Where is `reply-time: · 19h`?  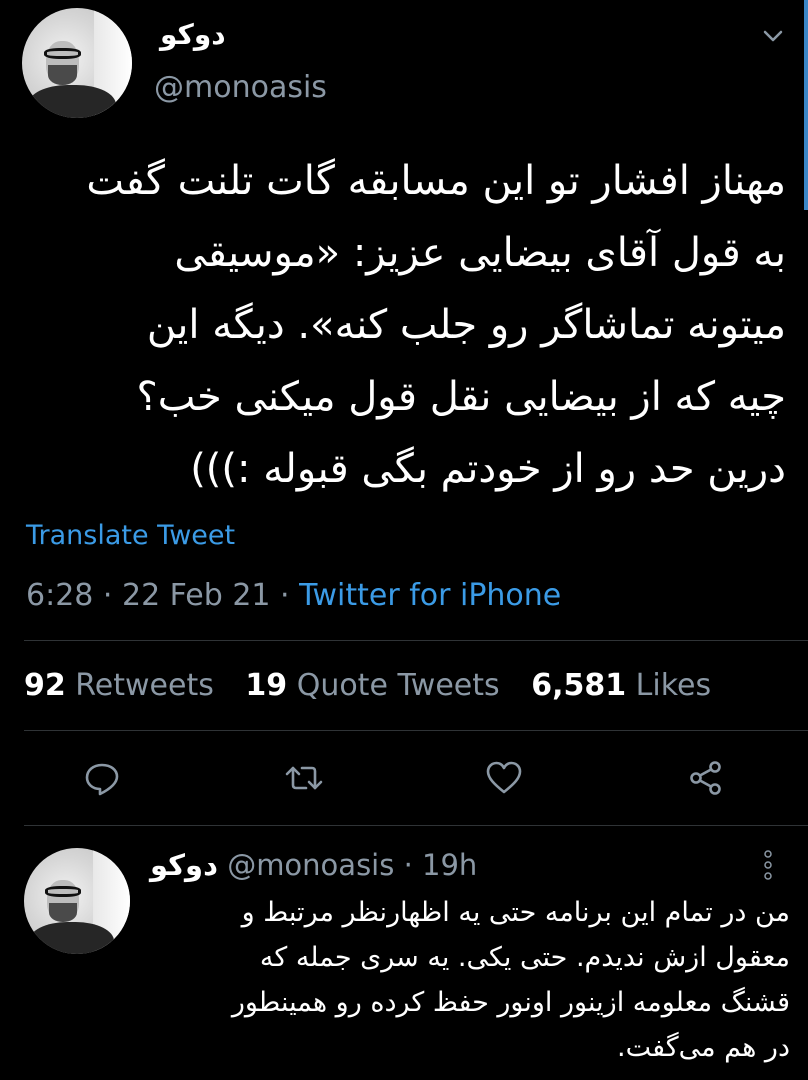 reply-time: · 19h is located at coordinates (436, 865).